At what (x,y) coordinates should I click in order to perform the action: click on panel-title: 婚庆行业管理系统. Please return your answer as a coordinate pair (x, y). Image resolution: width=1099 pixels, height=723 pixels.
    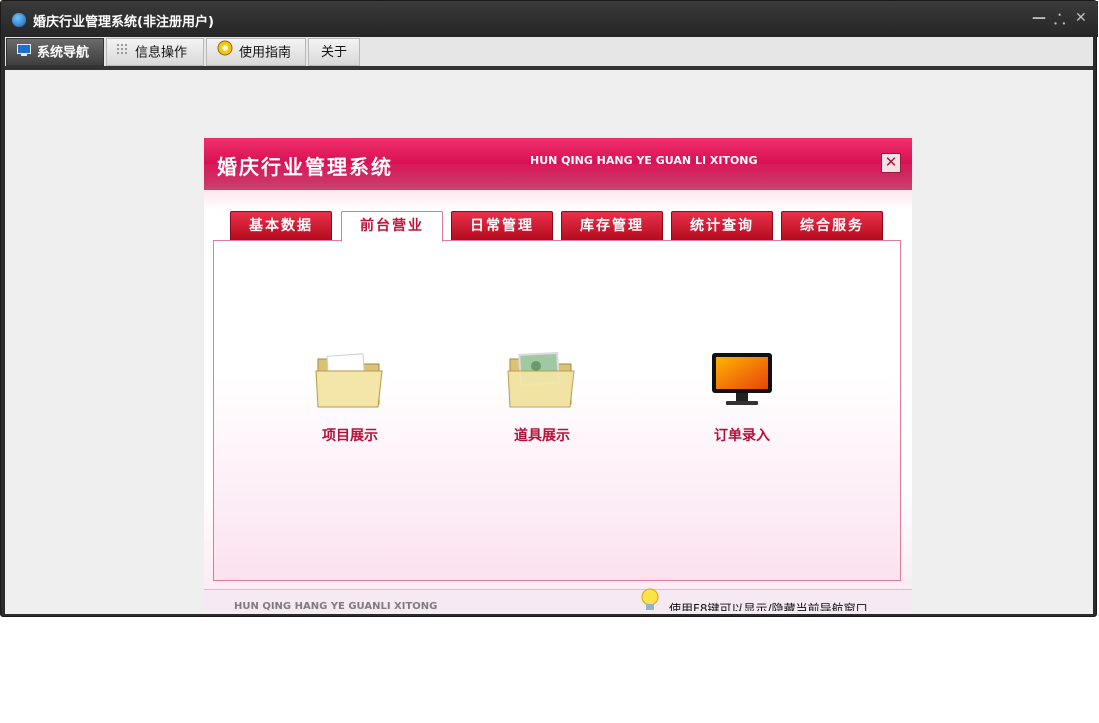
    Looking at the image, I should click on (305, 167).